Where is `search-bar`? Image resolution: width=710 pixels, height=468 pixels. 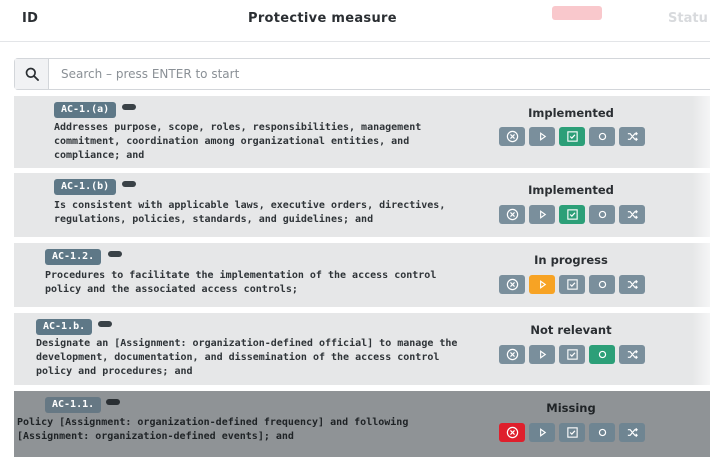 search-bar is located at coordinates (362, 74).